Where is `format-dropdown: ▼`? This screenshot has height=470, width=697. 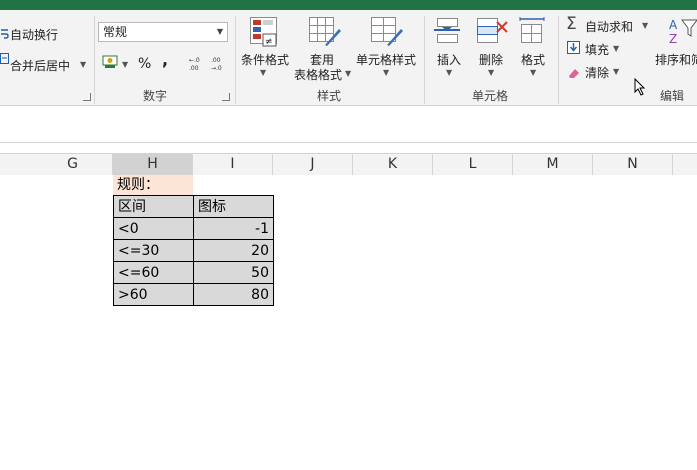 format-dropdown: ▼ is located at coordinates (533, 72).